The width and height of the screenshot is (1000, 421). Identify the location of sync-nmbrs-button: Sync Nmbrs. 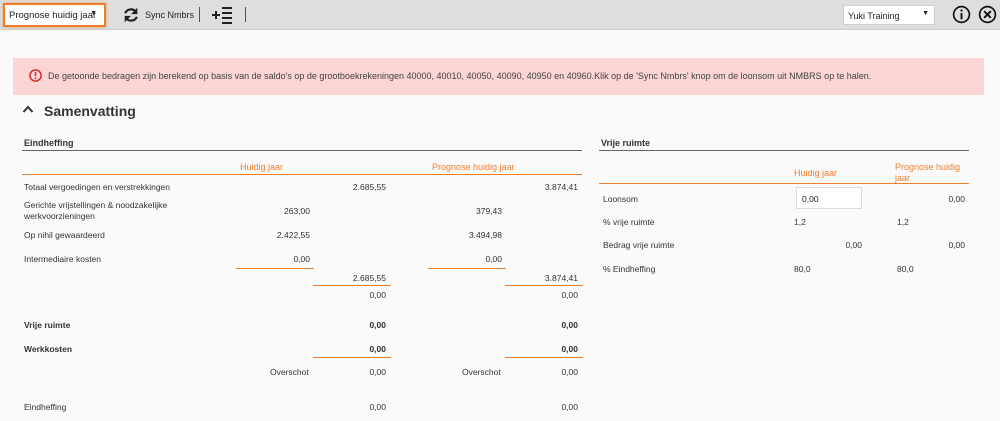
(169, 15).